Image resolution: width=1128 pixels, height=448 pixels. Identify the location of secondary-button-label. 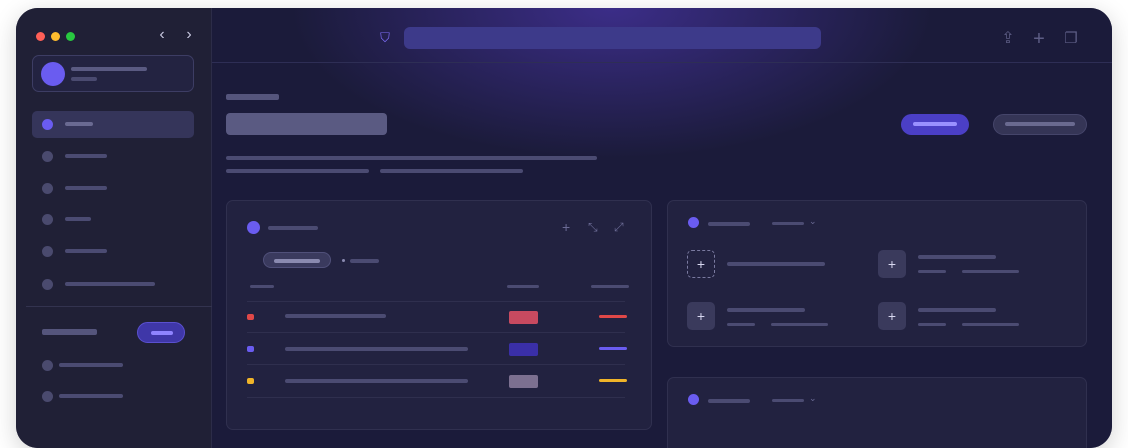
(1040, 124).